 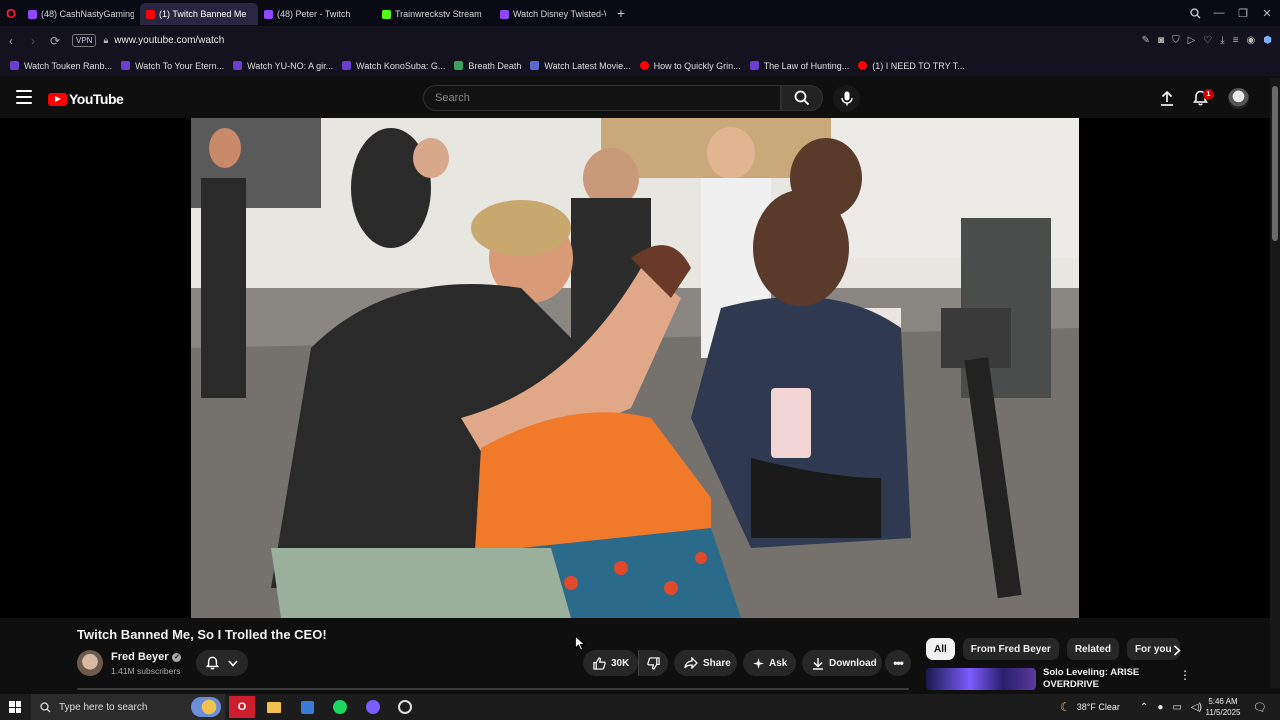 What do you see at coordinates (758, 663) in the screenshot?
I see `sparkle-icon` at bounding box center [758, 663].